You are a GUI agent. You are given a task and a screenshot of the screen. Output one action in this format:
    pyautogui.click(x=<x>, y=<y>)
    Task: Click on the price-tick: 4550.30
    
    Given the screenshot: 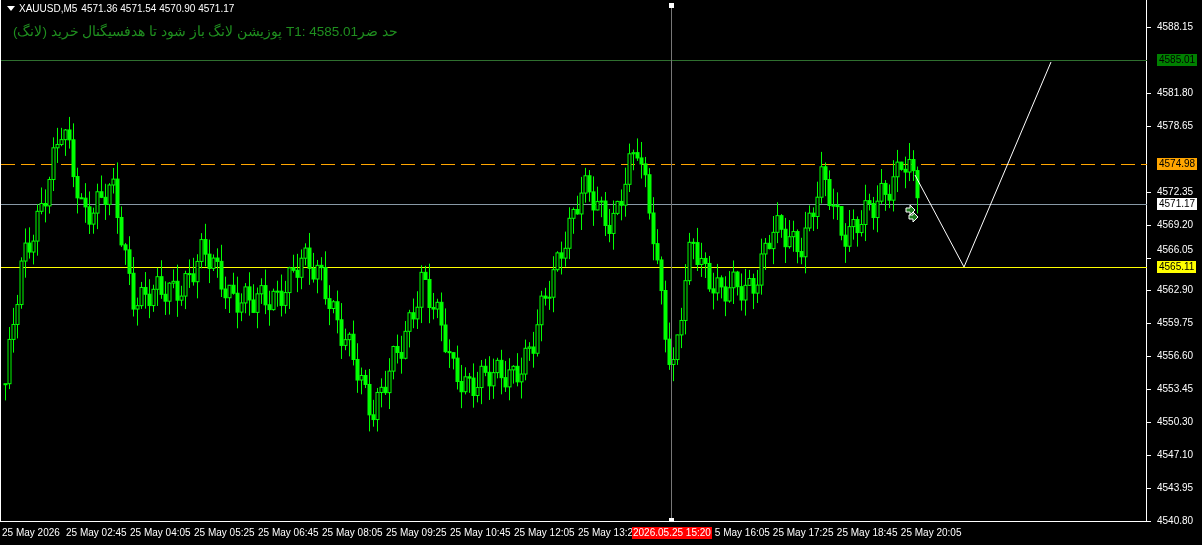 What is the action you would take?
    pyautogui.click(x=1175, y=421)
    